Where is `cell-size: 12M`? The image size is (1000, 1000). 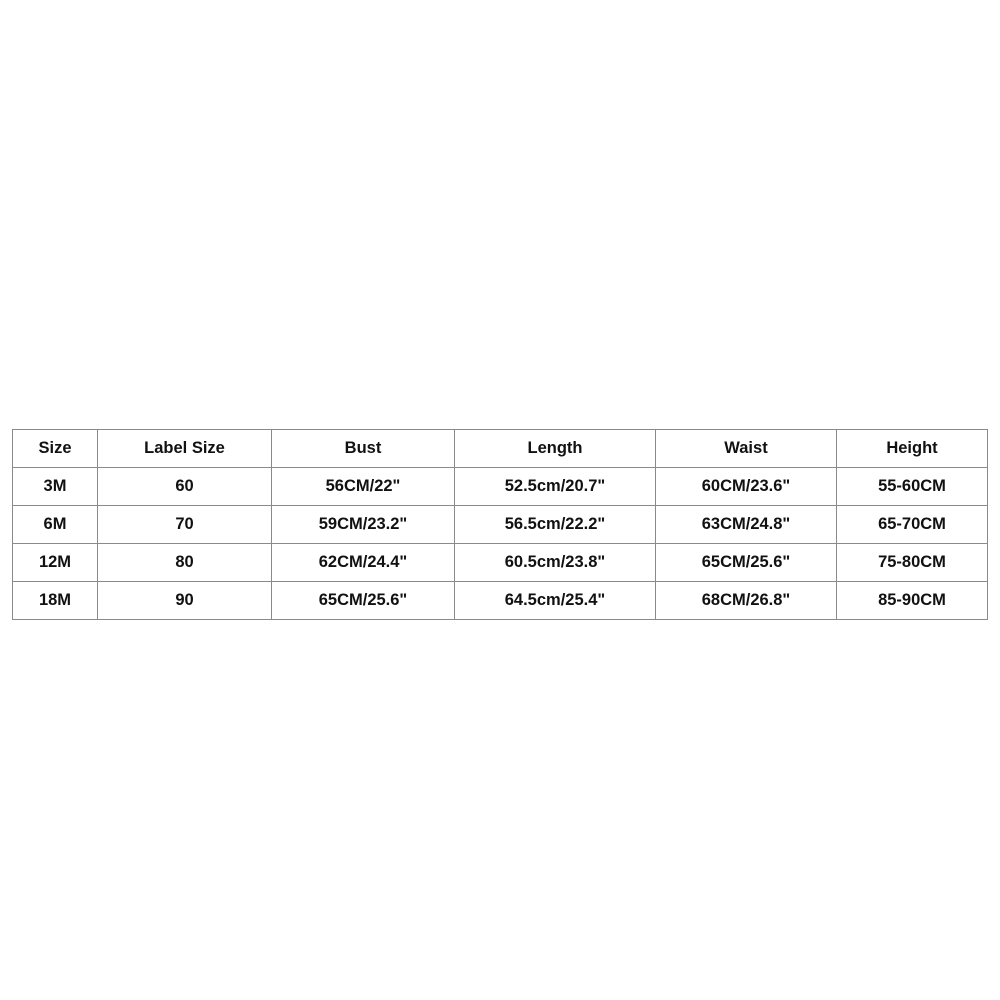
cell-size: 12M is located at coordinates (55, 562).